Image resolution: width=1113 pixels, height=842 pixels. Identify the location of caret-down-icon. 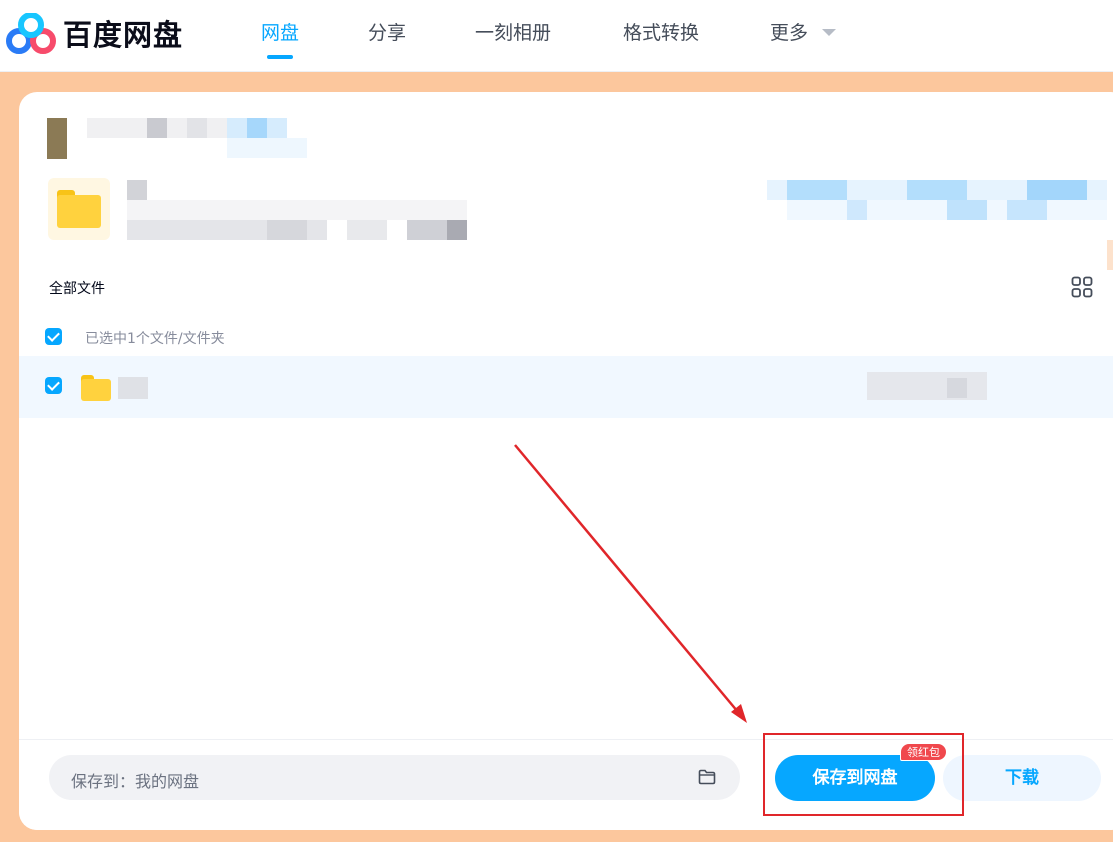
(829, 32).